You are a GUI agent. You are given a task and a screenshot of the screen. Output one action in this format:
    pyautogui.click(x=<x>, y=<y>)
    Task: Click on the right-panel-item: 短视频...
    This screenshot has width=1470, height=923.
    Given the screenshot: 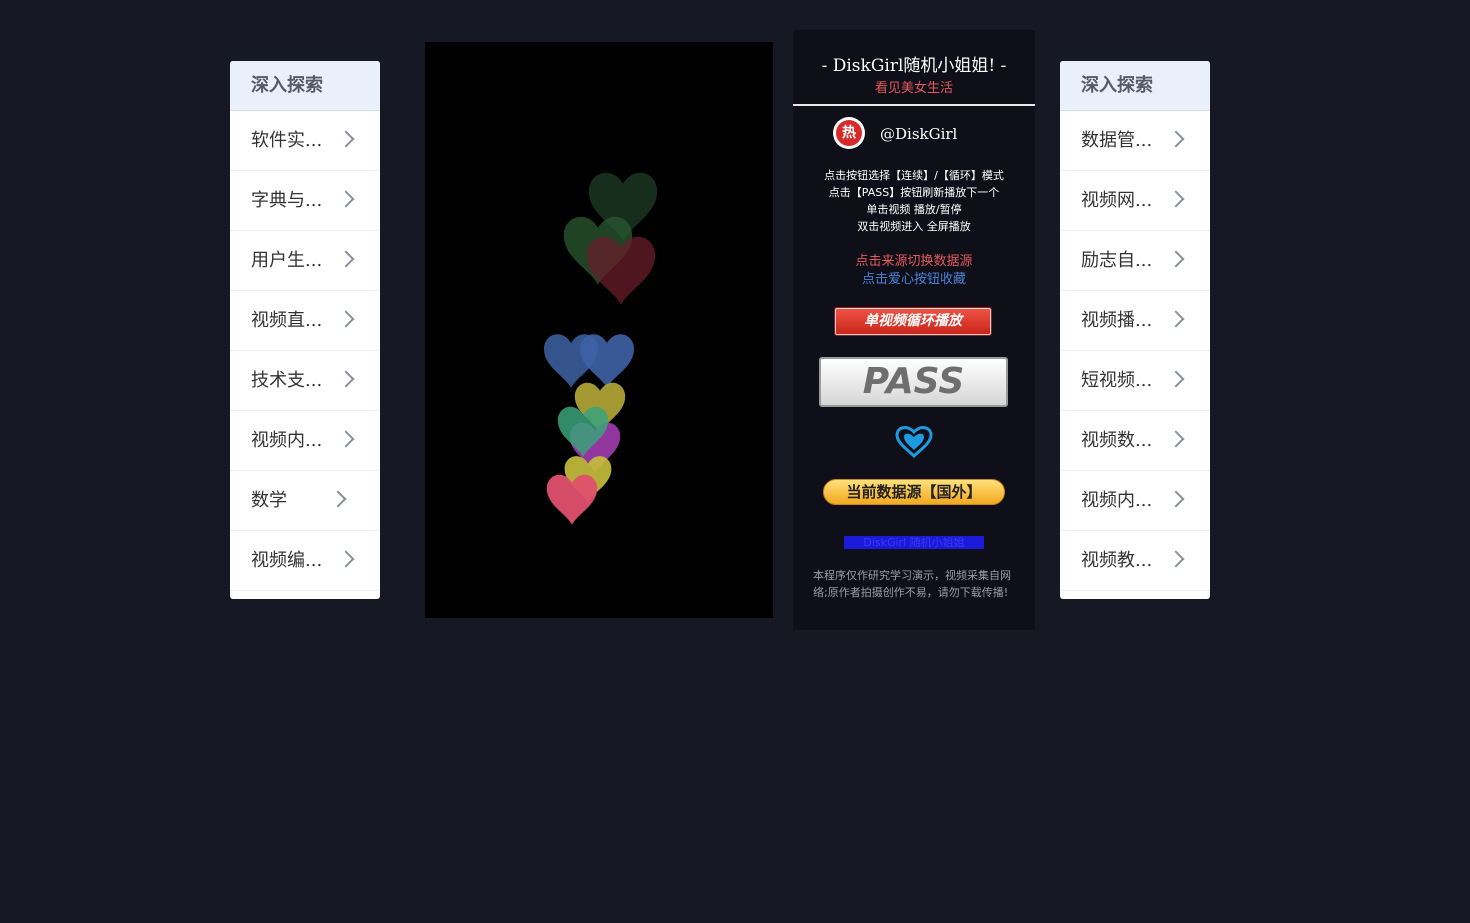 What is the action you would take?
    pyautogui.click(x=1135, y=381)
    